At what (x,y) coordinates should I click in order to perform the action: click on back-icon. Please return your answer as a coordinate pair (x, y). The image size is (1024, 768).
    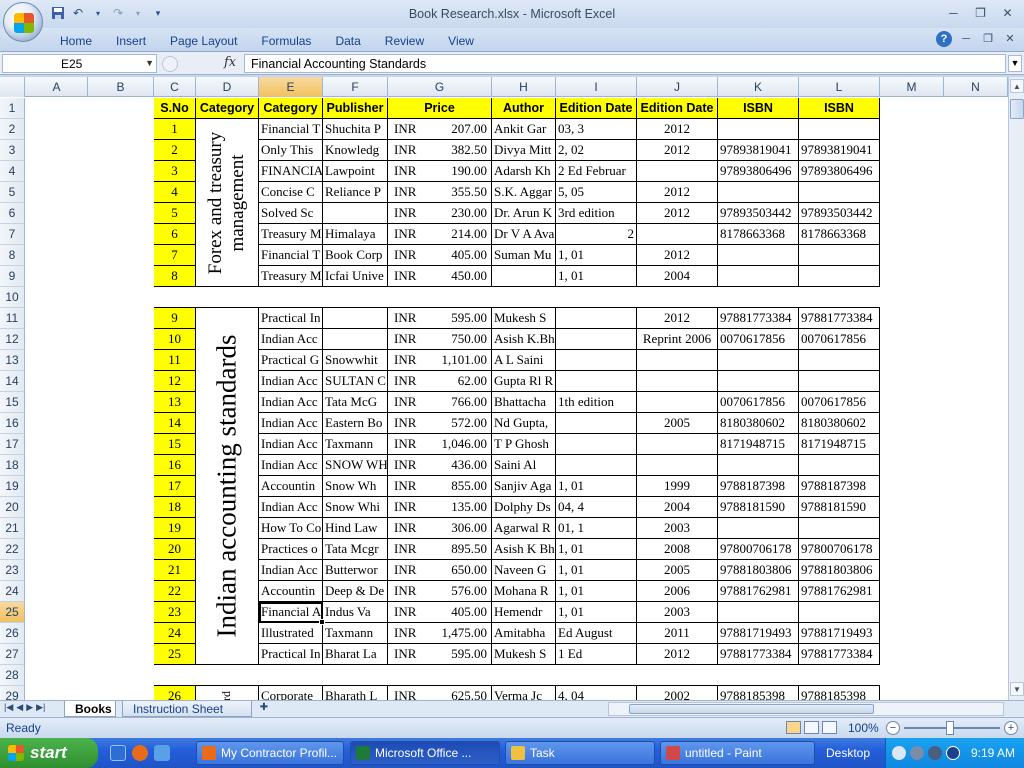
    Looking at the image, I should click on (899, 753).